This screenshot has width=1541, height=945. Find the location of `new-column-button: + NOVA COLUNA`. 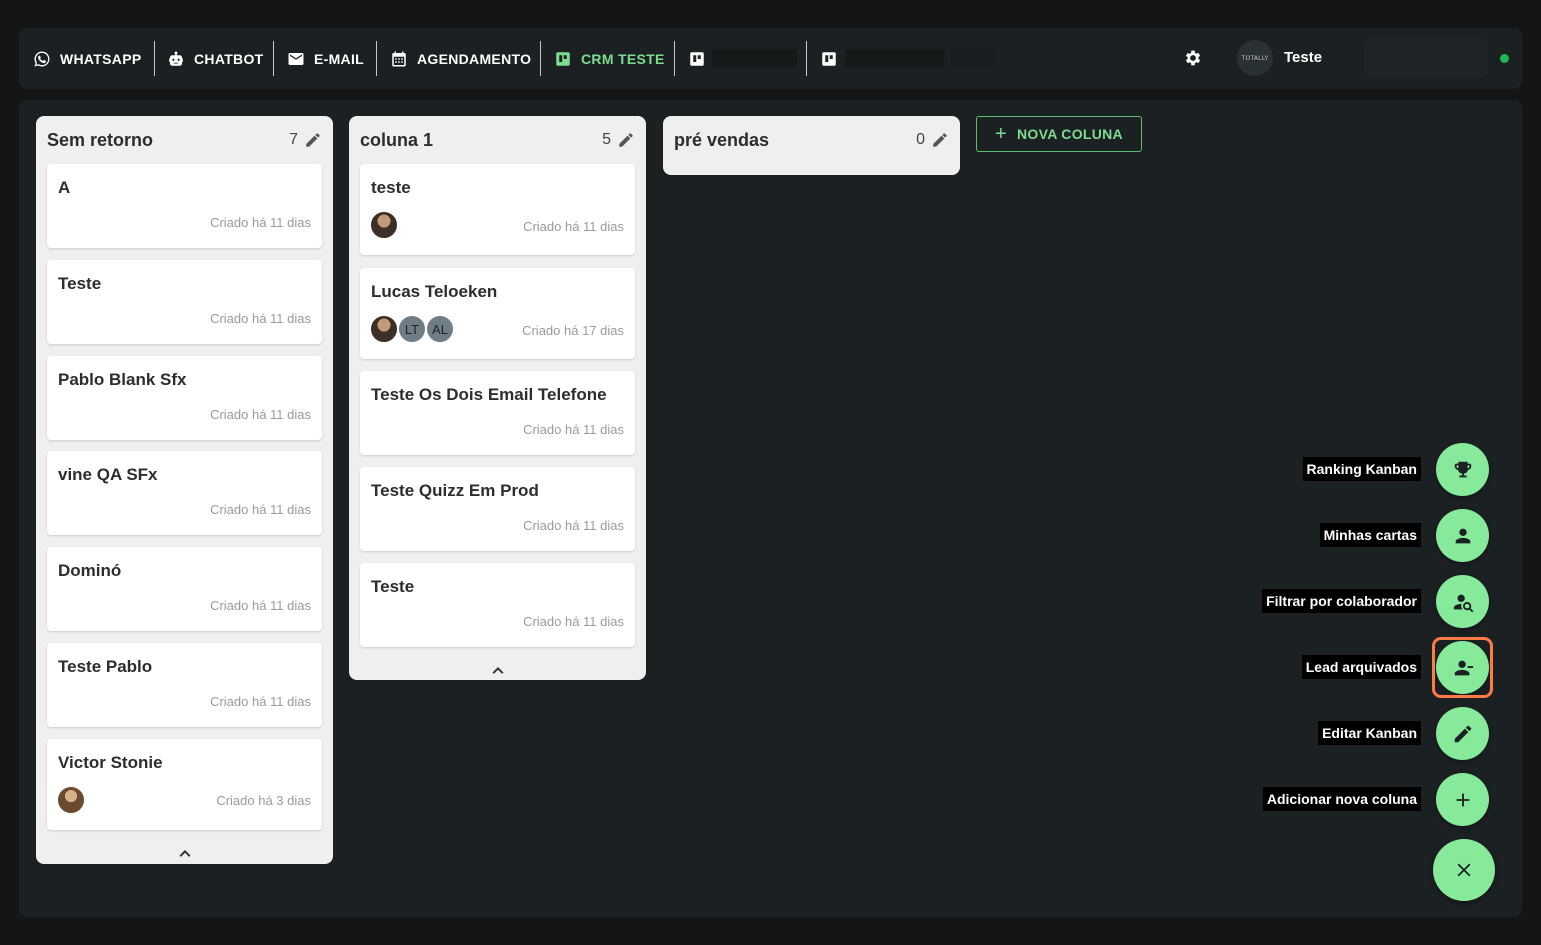

new-column-button: + NOVA COLUNA is located at coordinates (1059, 134).